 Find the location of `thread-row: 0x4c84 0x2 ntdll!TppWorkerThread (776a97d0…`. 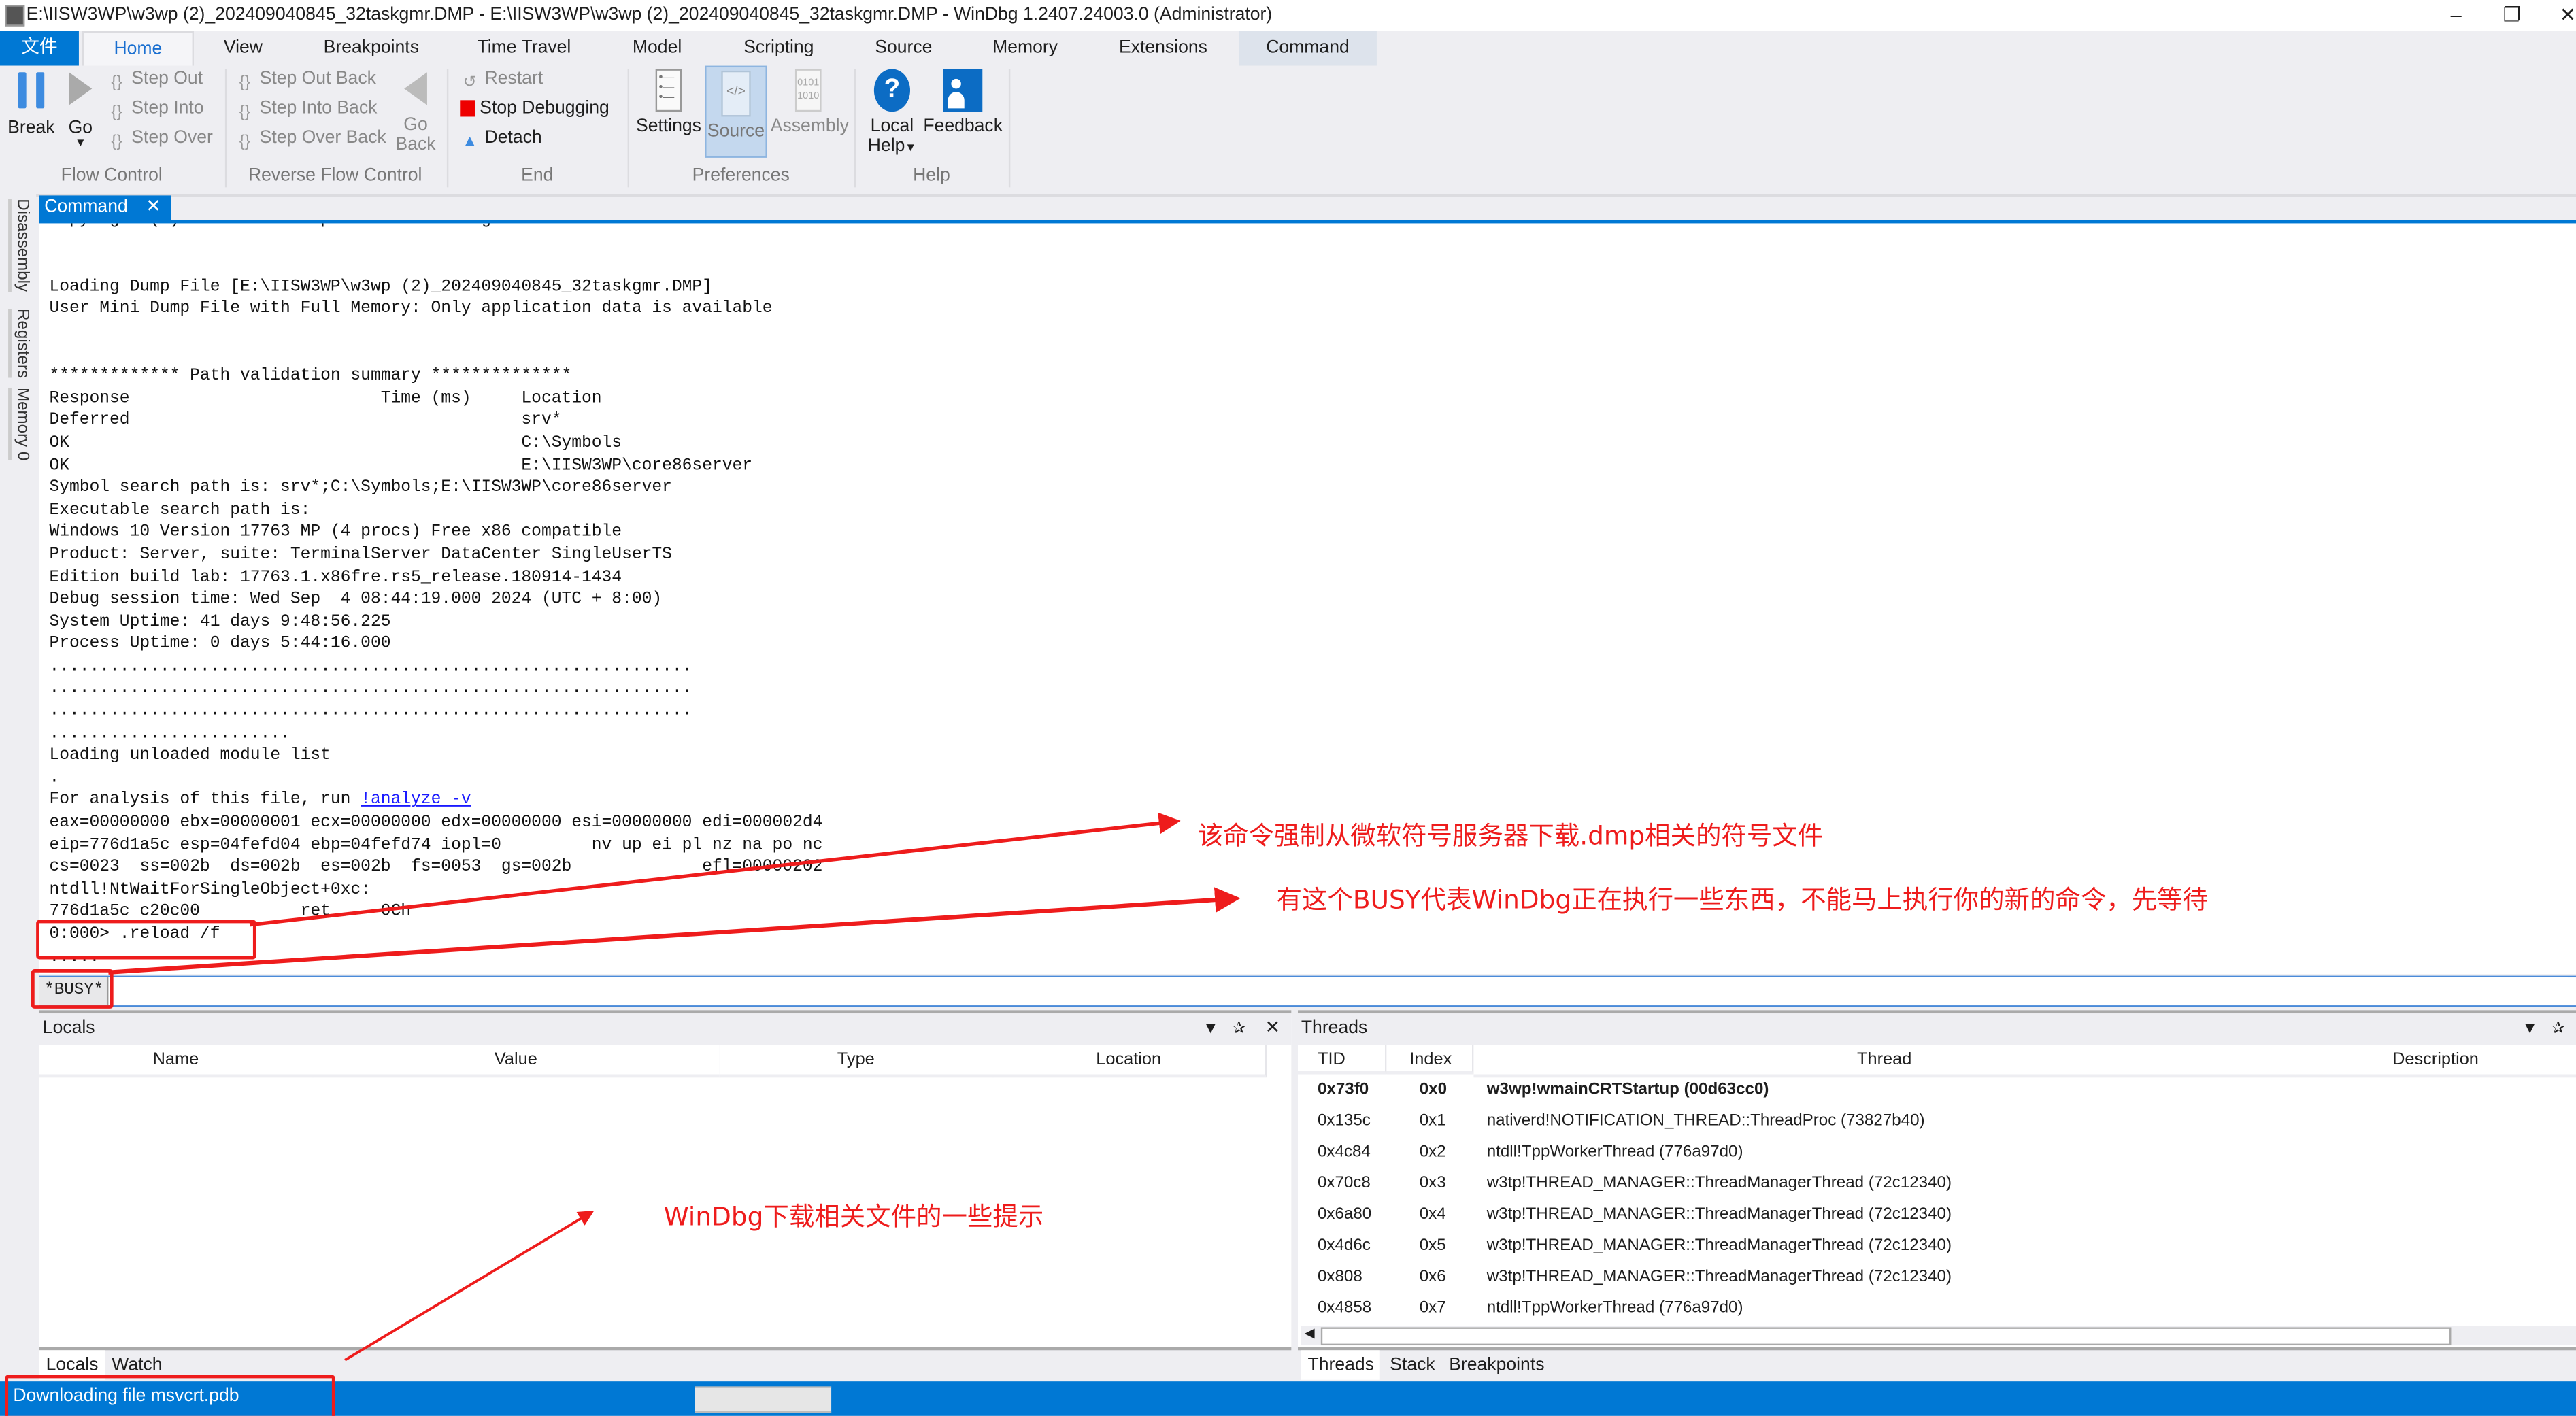

thread-row: 0x4c84 0x2 ntdll!TppWorkerThread (776a97d0… is located at coordinates (1937, 1152).